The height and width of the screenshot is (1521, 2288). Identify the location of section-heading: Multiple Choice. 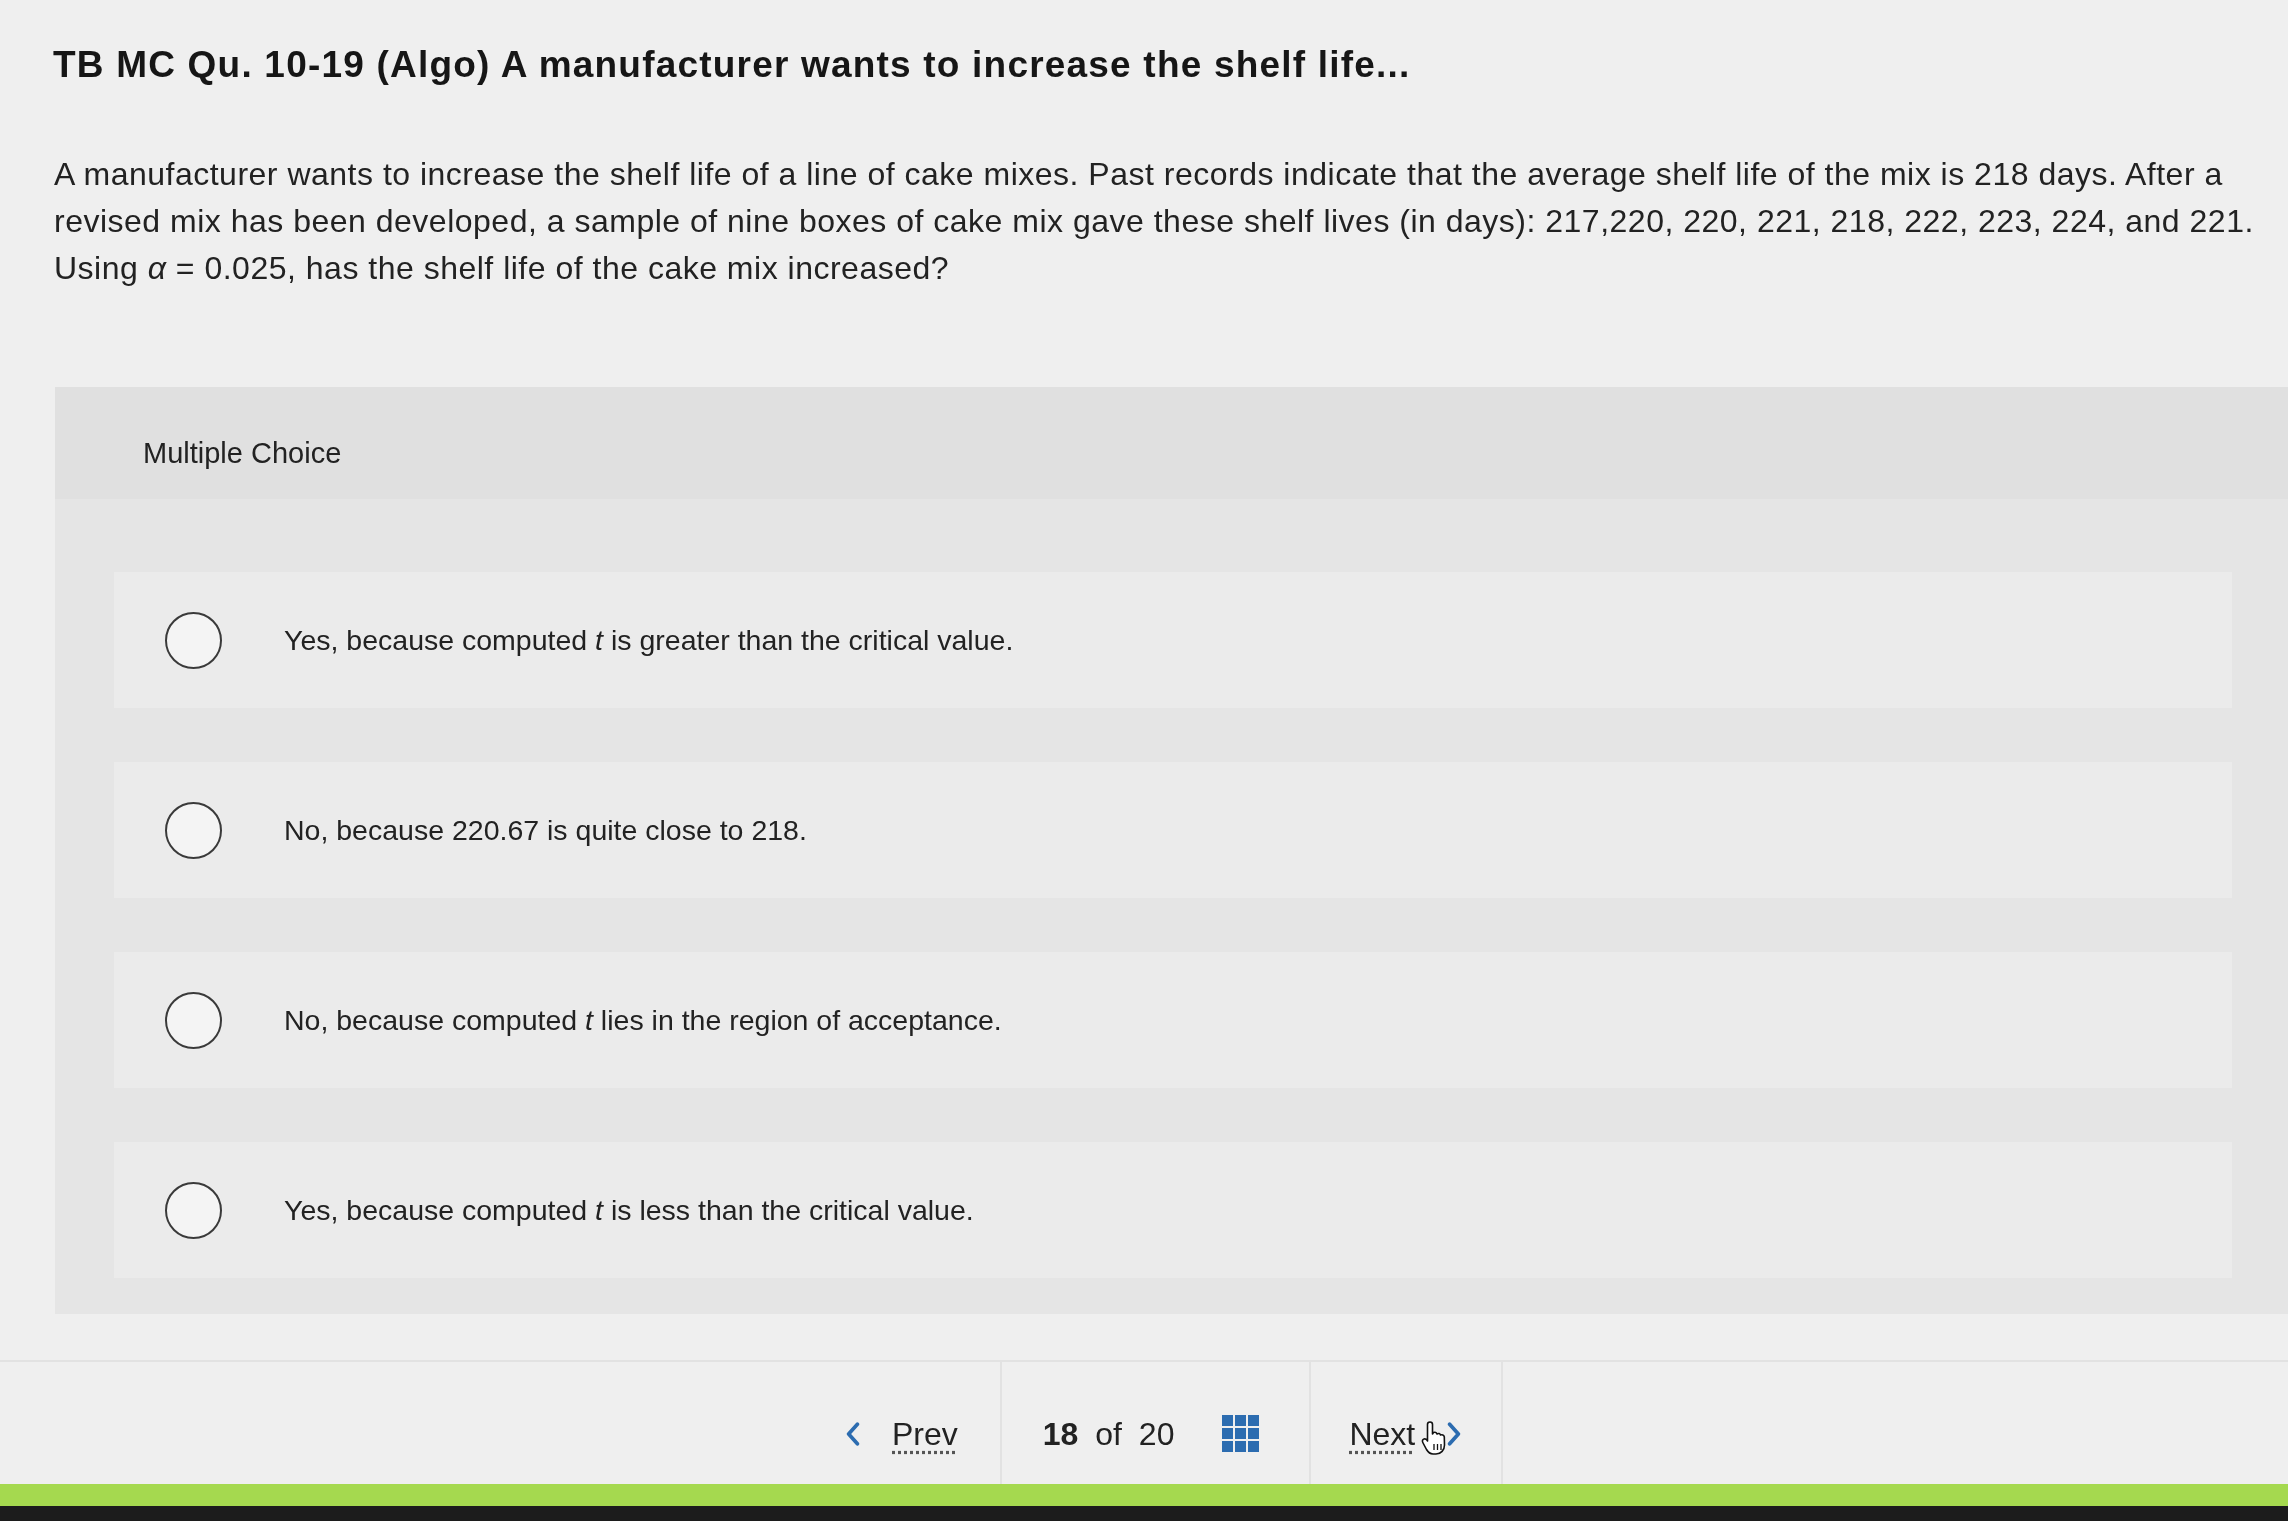
(242, 453).